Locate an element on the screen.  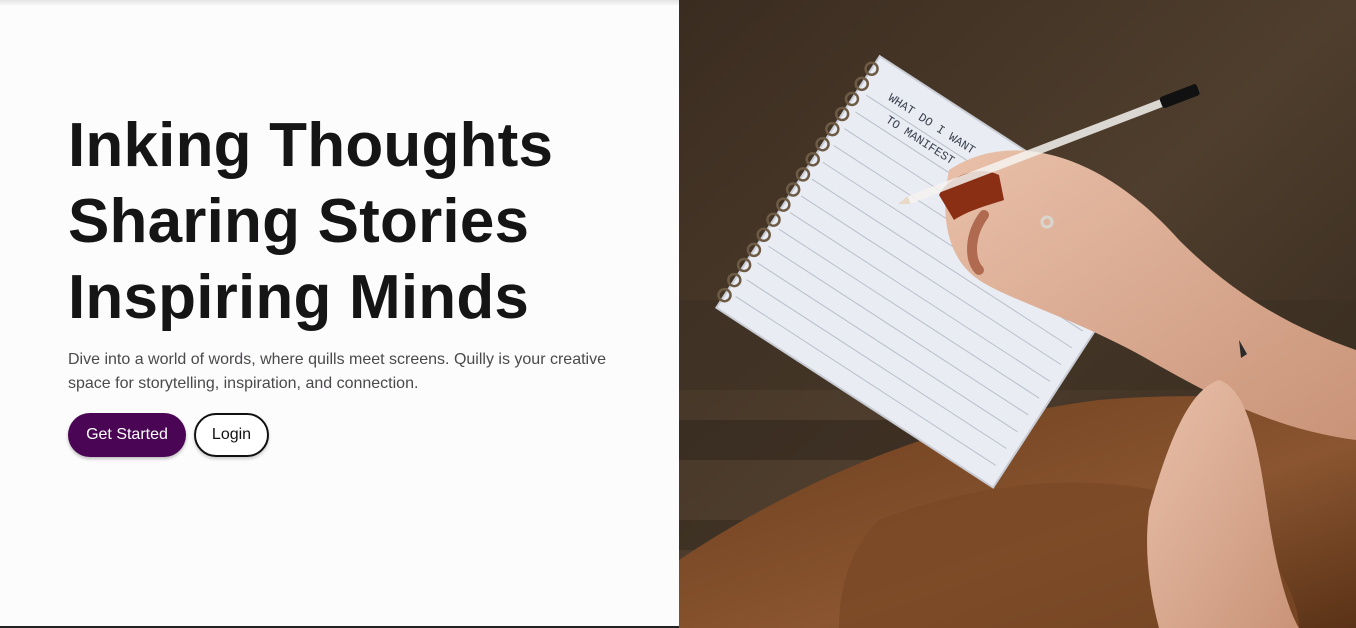
hero-actions: Get Started Login is located at coordinates (358, 435).